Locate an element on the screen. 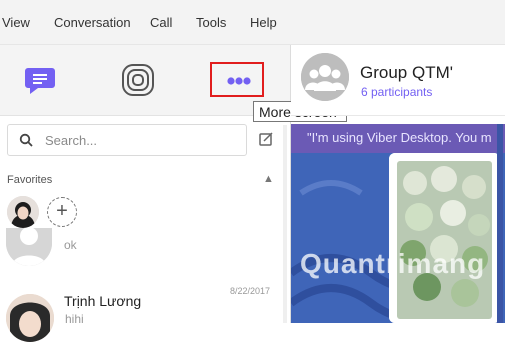  add-favorite-button: + is located at coordinates (62, 212).